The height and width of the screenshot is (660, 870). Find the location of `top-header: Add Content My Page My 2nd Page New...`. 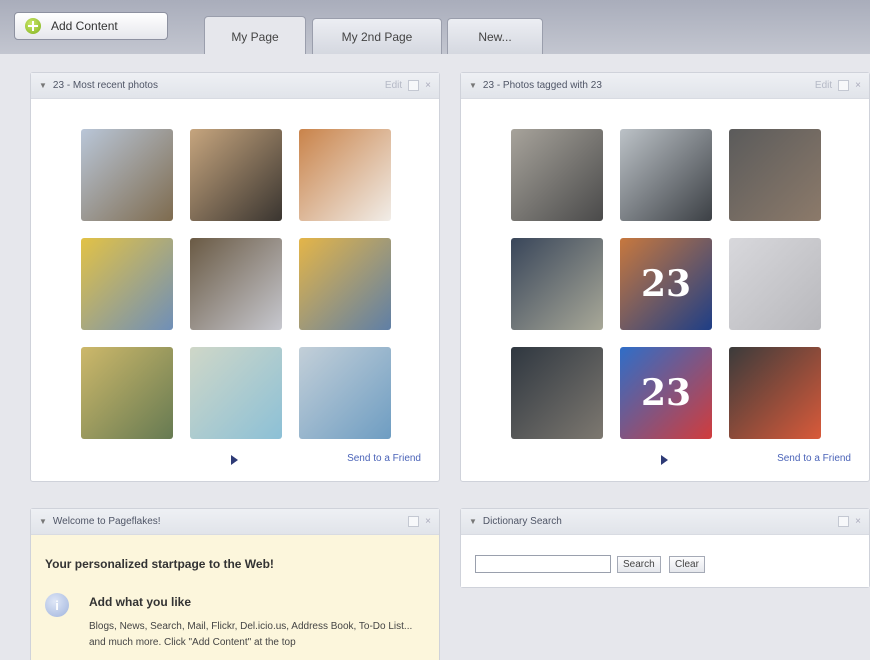

top-header: Add Content My Page My 2nd Page New... is located at coordinates (435, 28).